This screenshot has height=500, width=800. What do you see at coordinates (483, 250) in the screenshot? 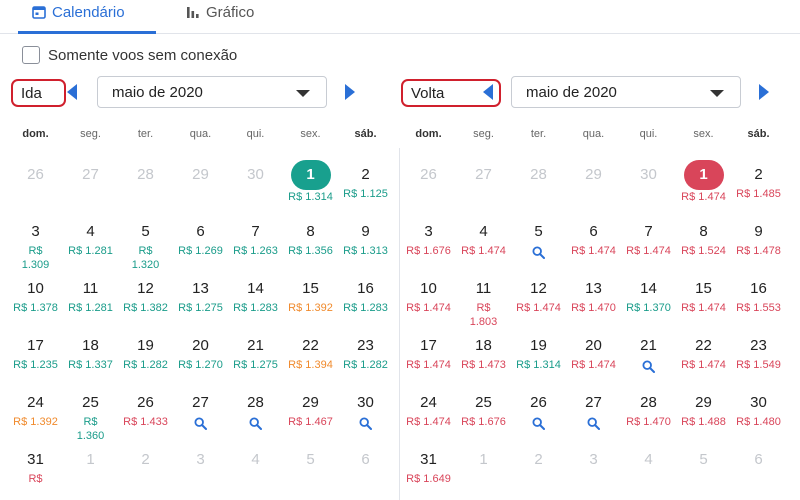
I see `calendar-day: 4 R$ 1.474` at bounding box center [483, 250].